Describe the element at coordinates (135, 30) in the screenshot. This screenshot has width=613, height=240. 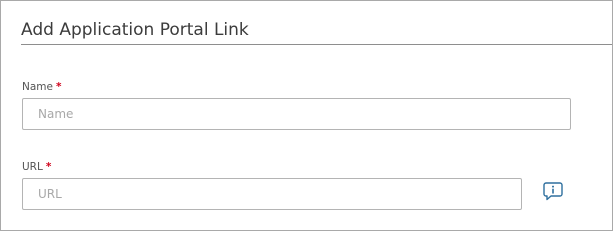
I see `dialog-title: Add Application Portal Link` at that location.